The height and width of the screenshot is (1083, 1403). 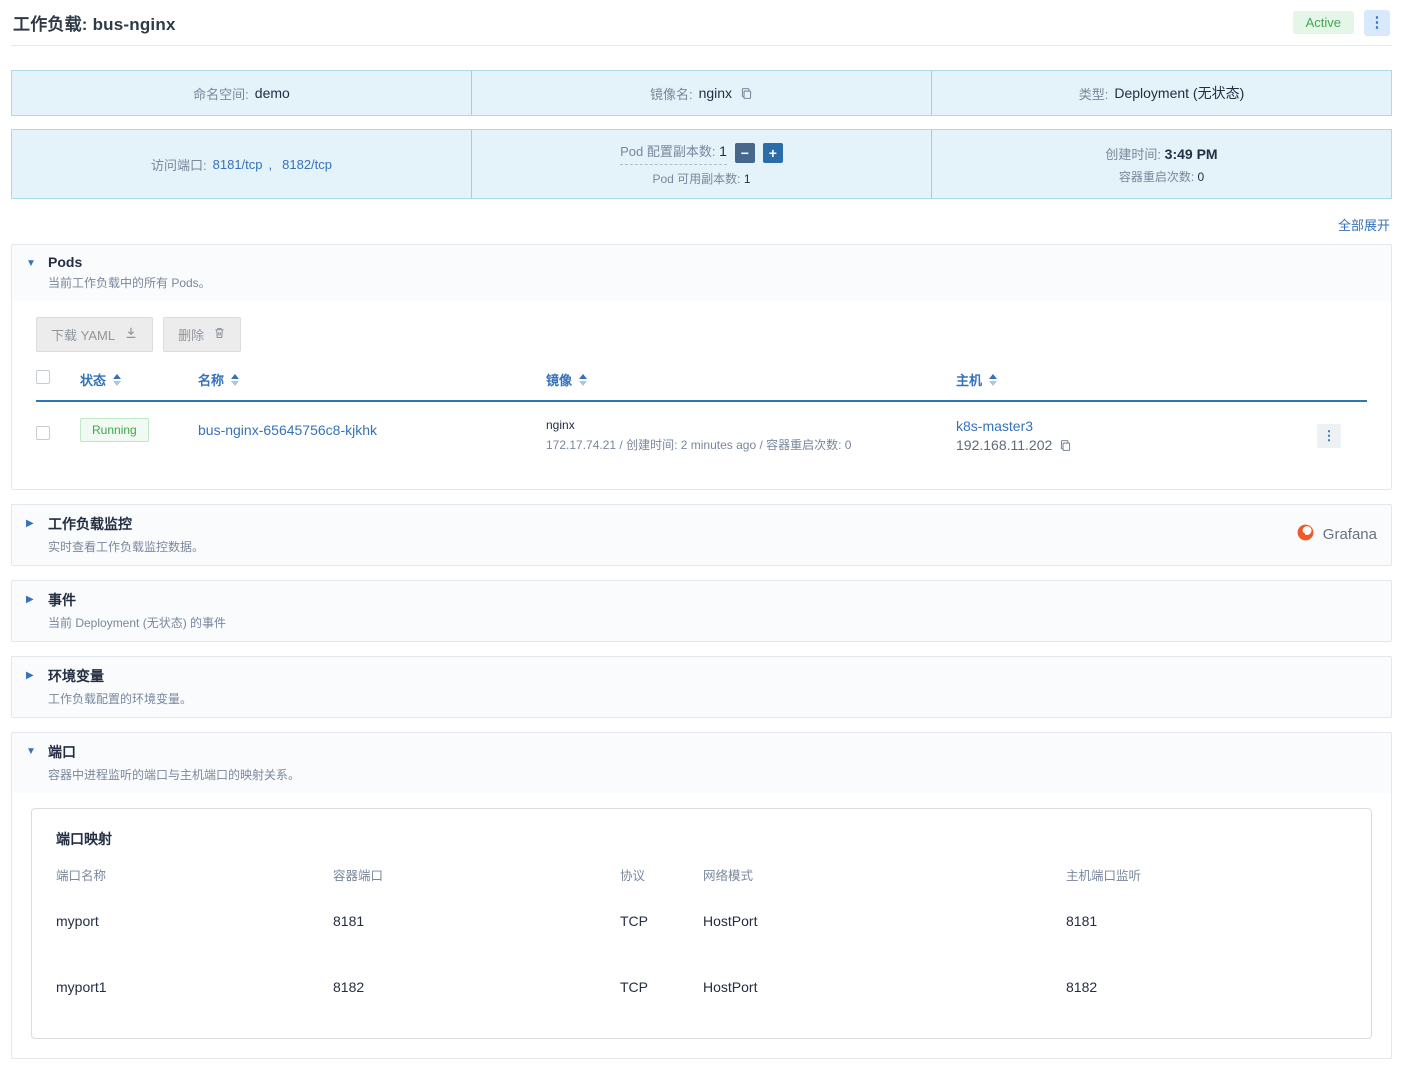 I want to click on replicas-available-line: Pod 可用副本数: 1, so click(x=701, y=178).